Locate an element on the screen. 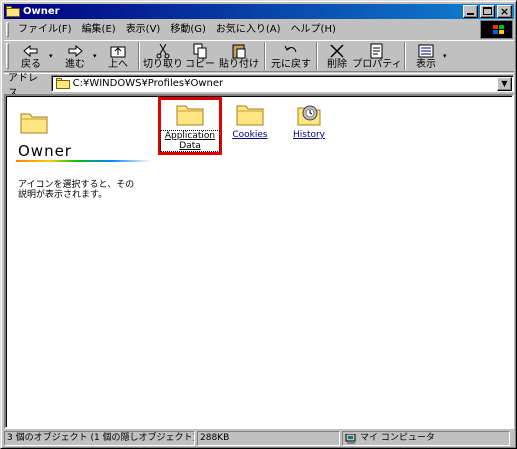 The image size is (517, 449). paste-button: 貼り付け is located at coordinates (239, 56).